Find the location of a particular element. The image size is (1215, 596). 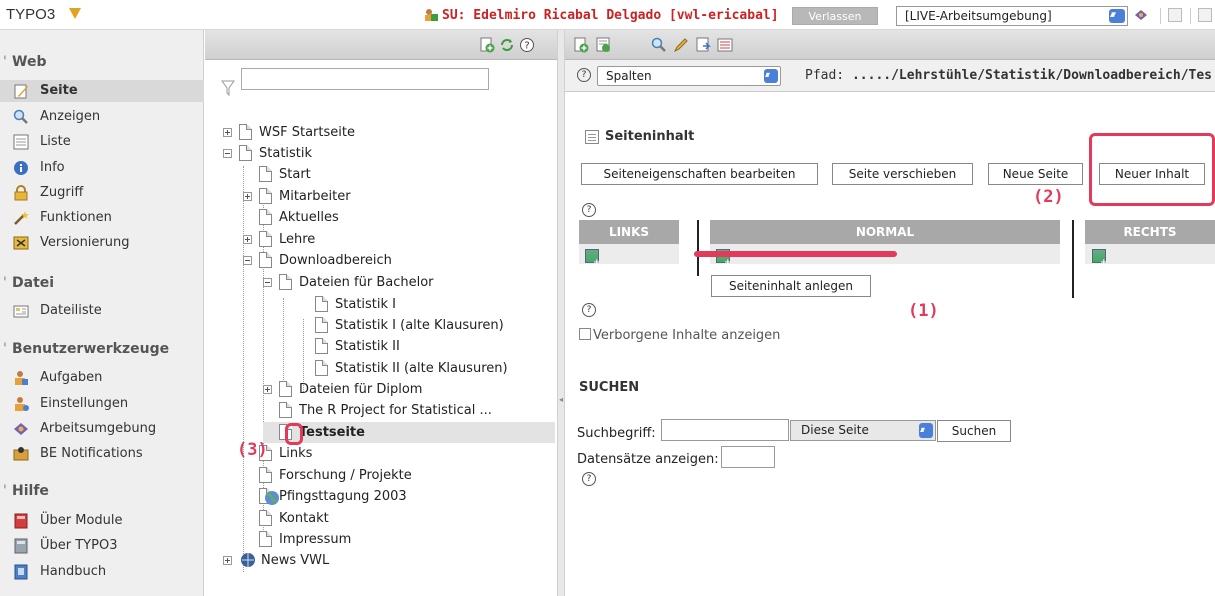

tree-node-label: Forschung / Projekte is located at coordinates (345, 475).